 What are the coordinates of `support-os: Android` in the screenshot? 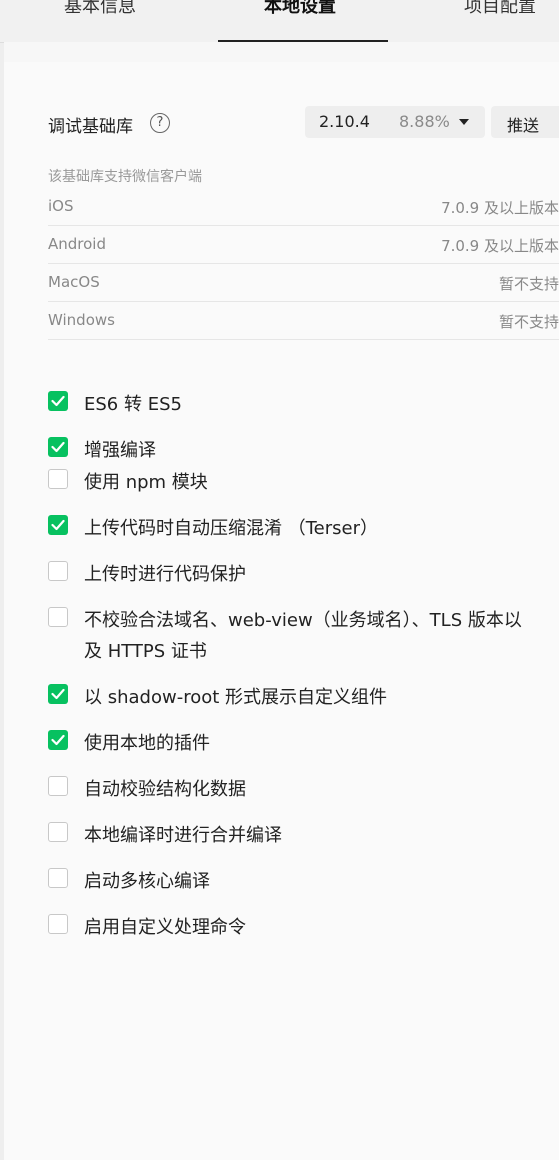 It's located at (77, 244).